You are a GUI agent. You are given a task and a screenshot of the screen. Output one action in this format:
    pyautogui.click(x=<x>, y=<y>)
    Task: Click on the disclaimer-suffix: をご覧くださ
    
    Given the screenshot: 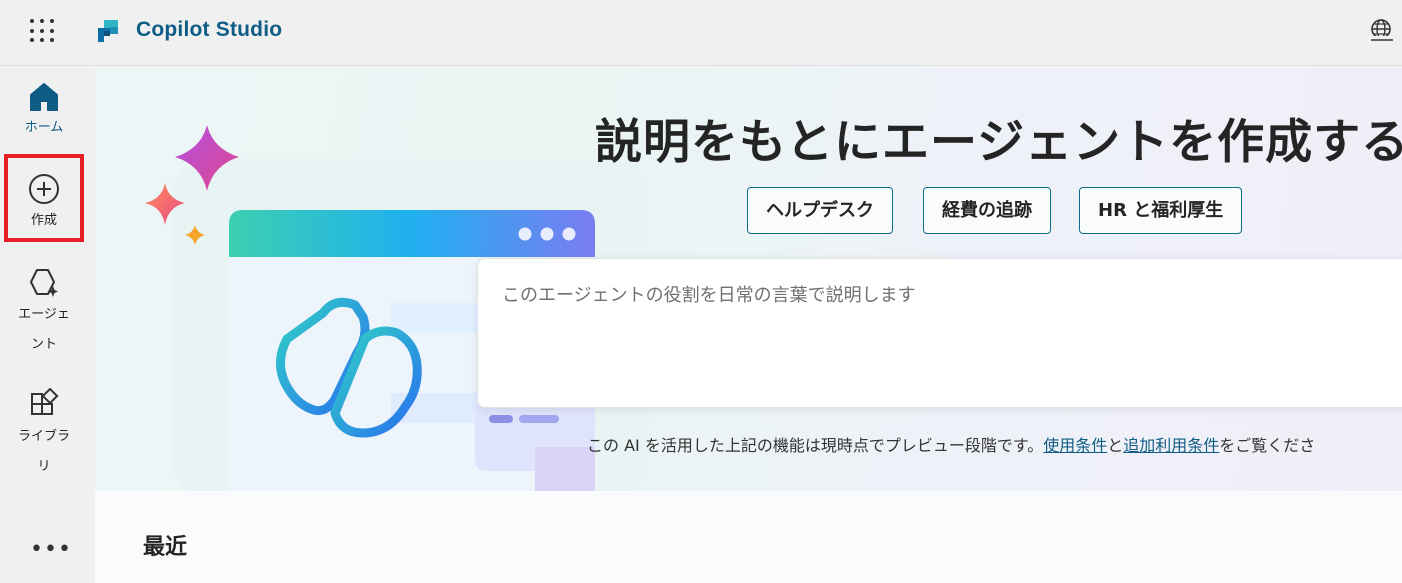 What is the action you would take?
    pyautogui.click(x=1267, y=445)
    